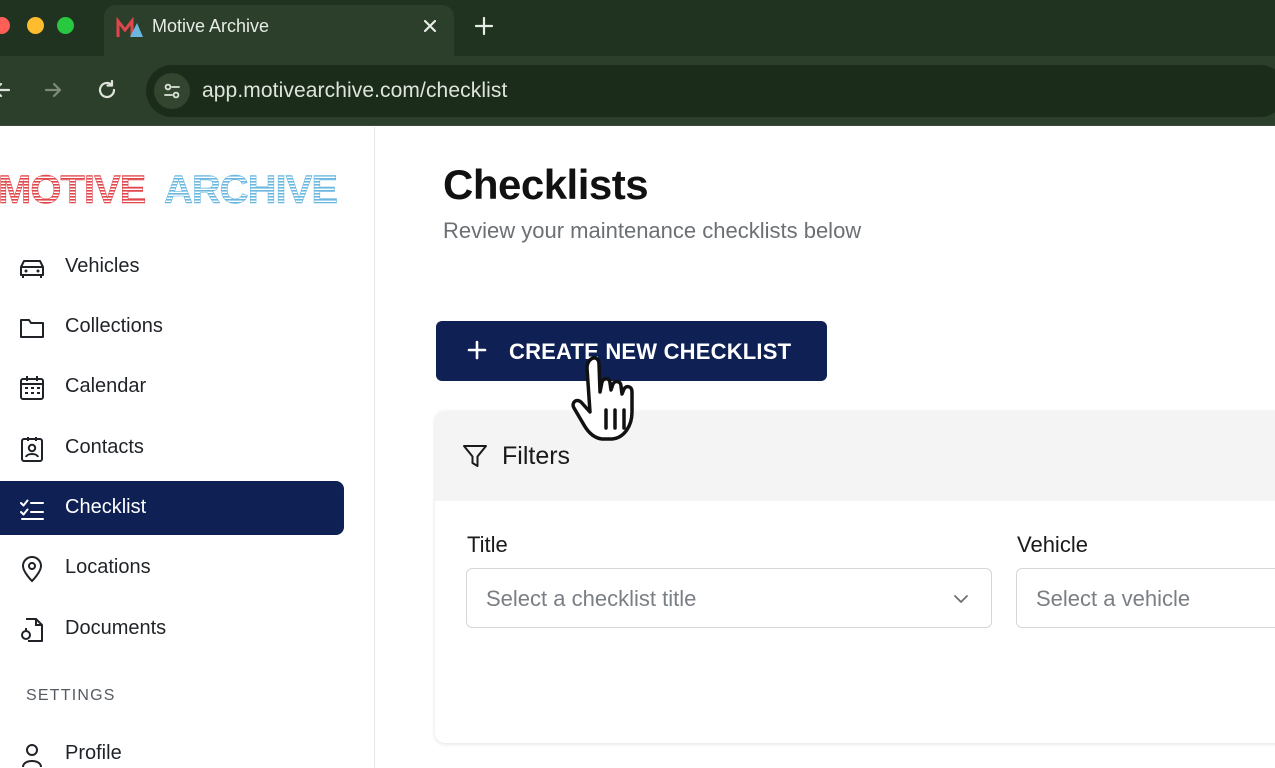 This screenshot has width=1275, height=768. Describe the element at coordinates (1052, 544) in the screenshot. I see `vehicle-filter-label: Vehicle` at that location.